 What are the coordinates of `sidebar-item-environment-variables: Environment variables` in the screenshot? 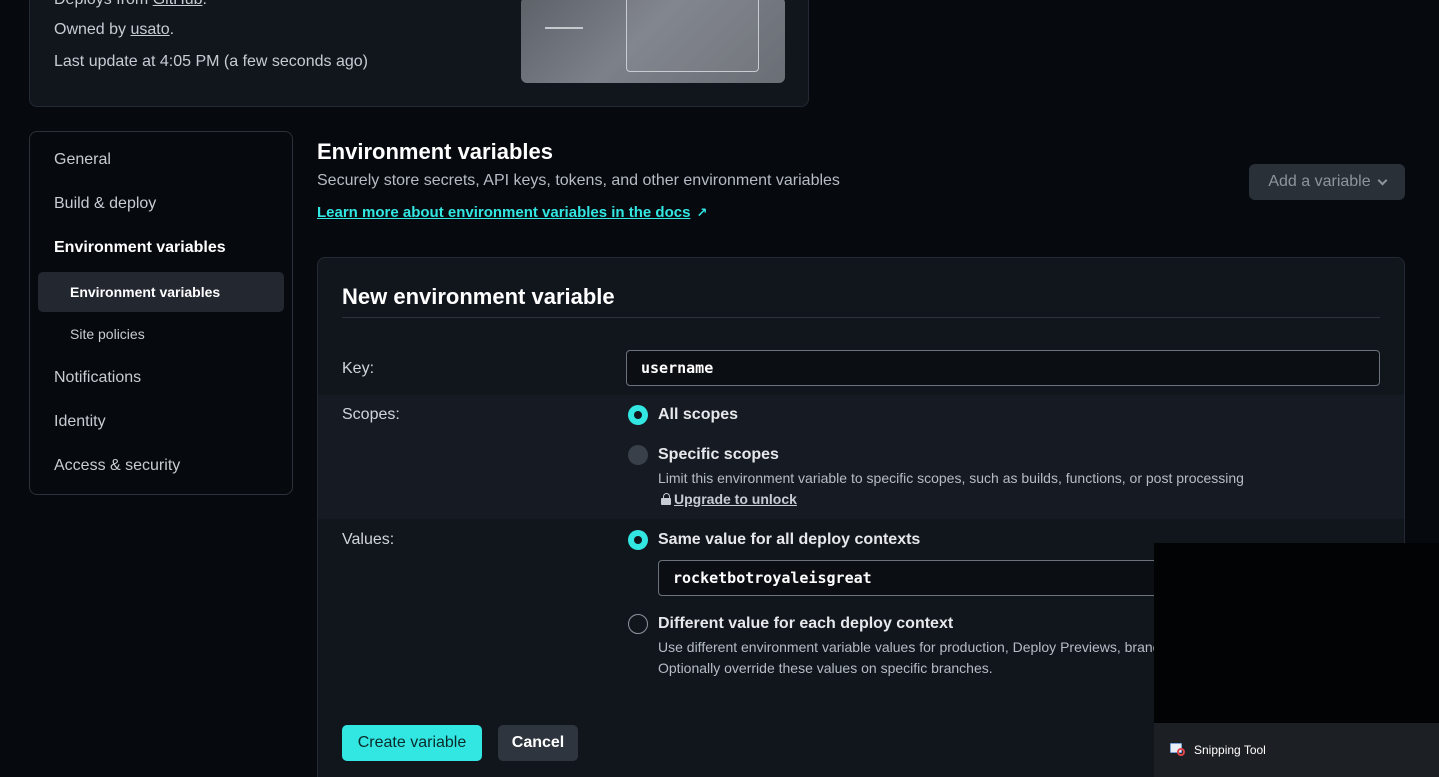 It's located at (140, 248).